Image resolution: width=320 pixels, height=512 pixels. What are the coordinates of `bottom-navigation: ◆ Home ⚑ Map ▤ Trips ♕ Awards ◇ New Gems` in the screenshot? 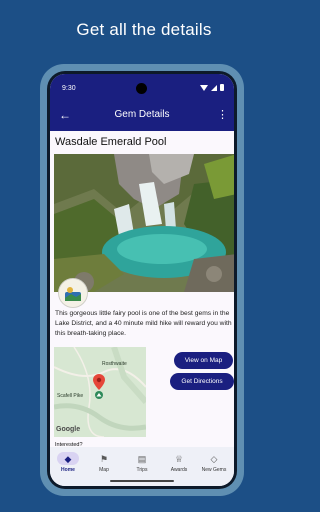 It's located at (142, 466).